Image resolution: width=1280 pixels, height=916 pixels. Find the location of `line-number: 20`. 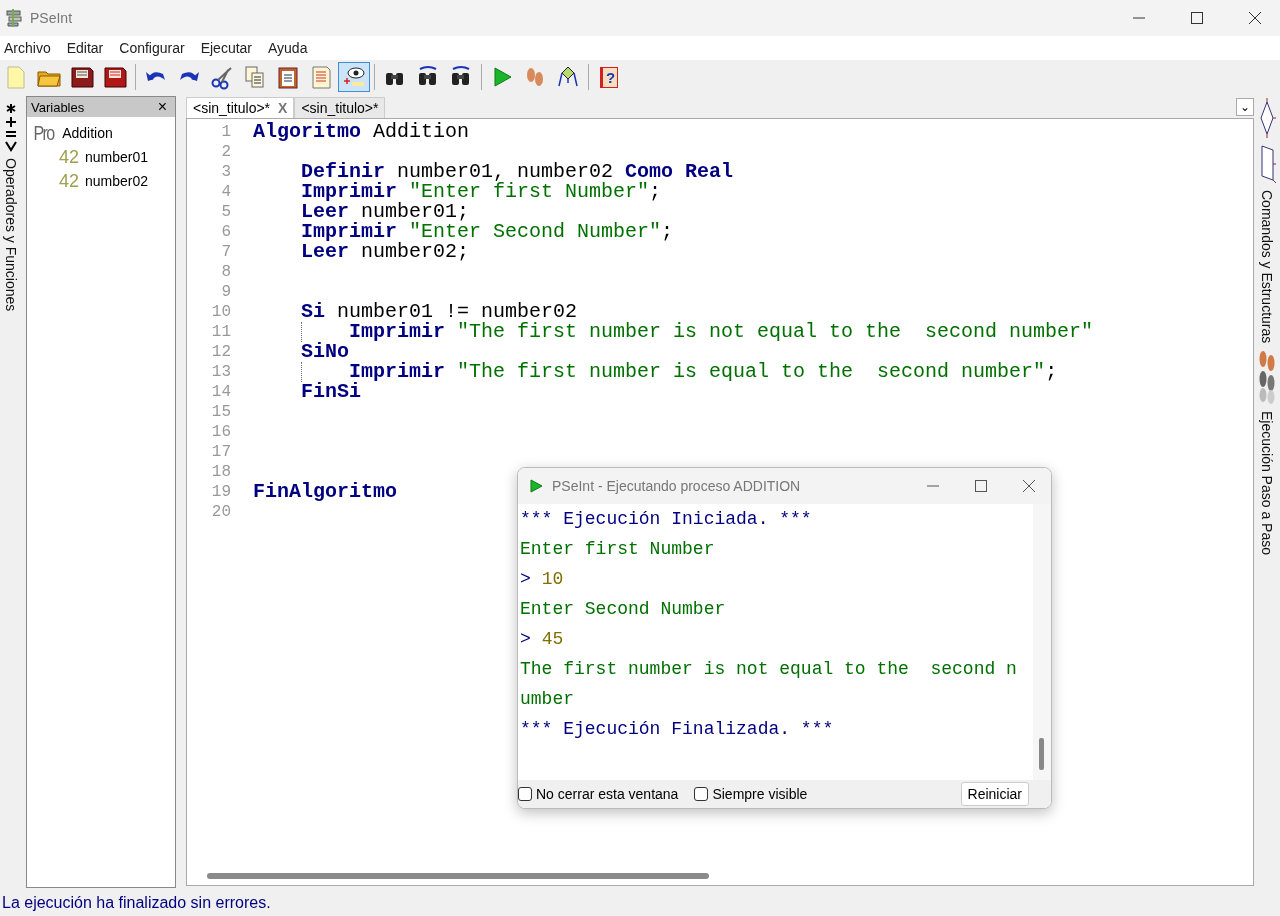

line-number: 20 is located at coordinates (221, 512).